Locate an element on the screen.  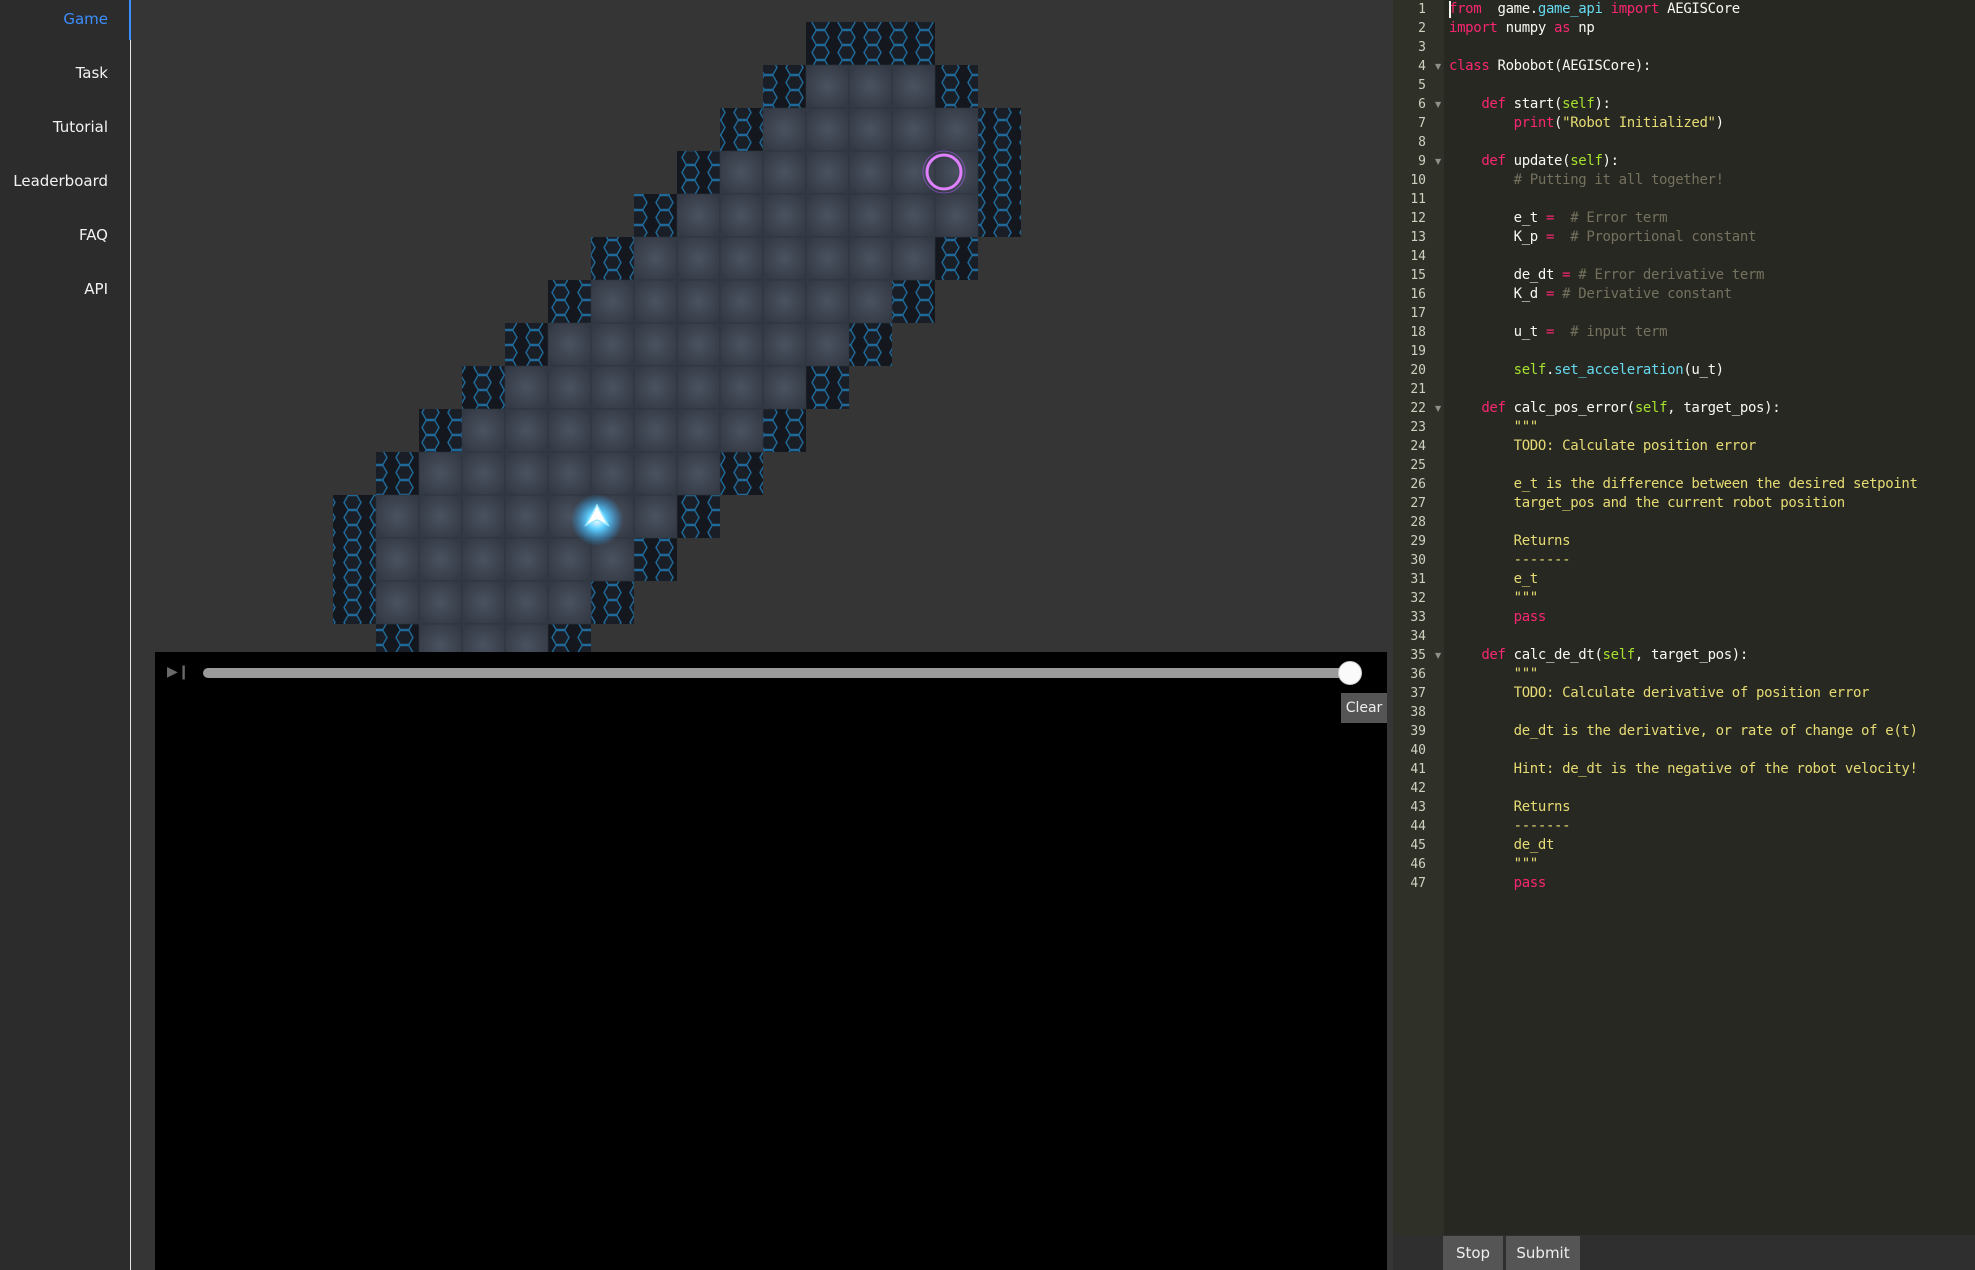
code-line: u_t = # input term is located at coordinates (1558, 332).